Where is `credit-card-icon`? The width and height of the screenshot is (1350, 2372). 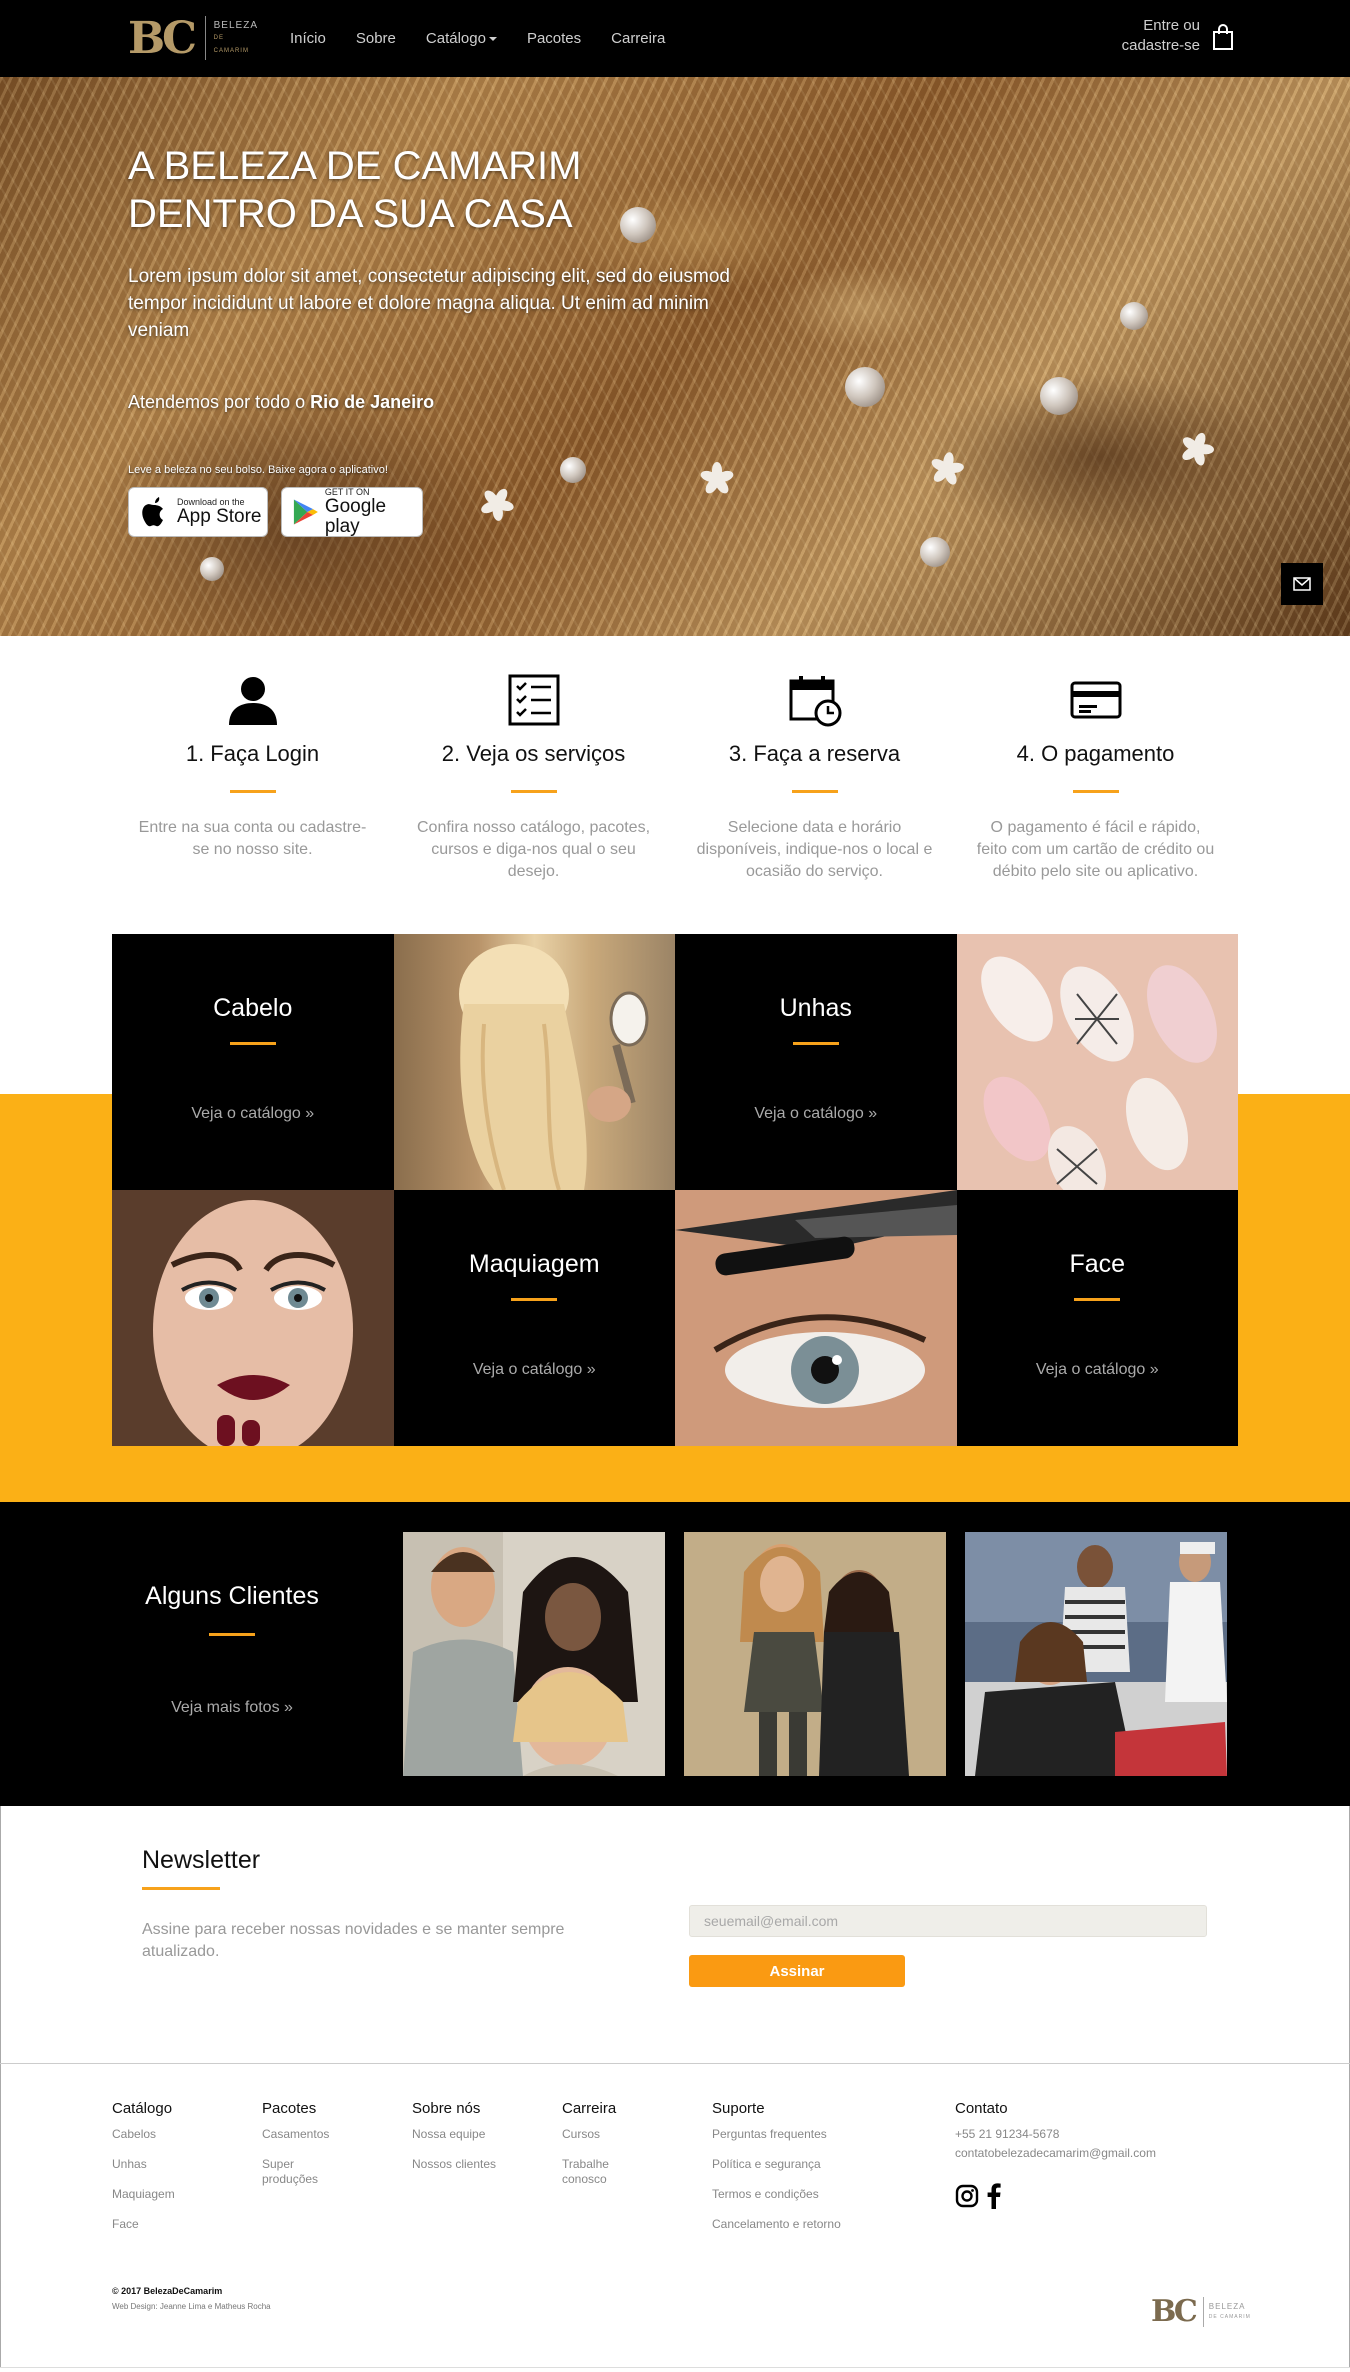 credit-card-icon is located at coordinates (1095, 700).